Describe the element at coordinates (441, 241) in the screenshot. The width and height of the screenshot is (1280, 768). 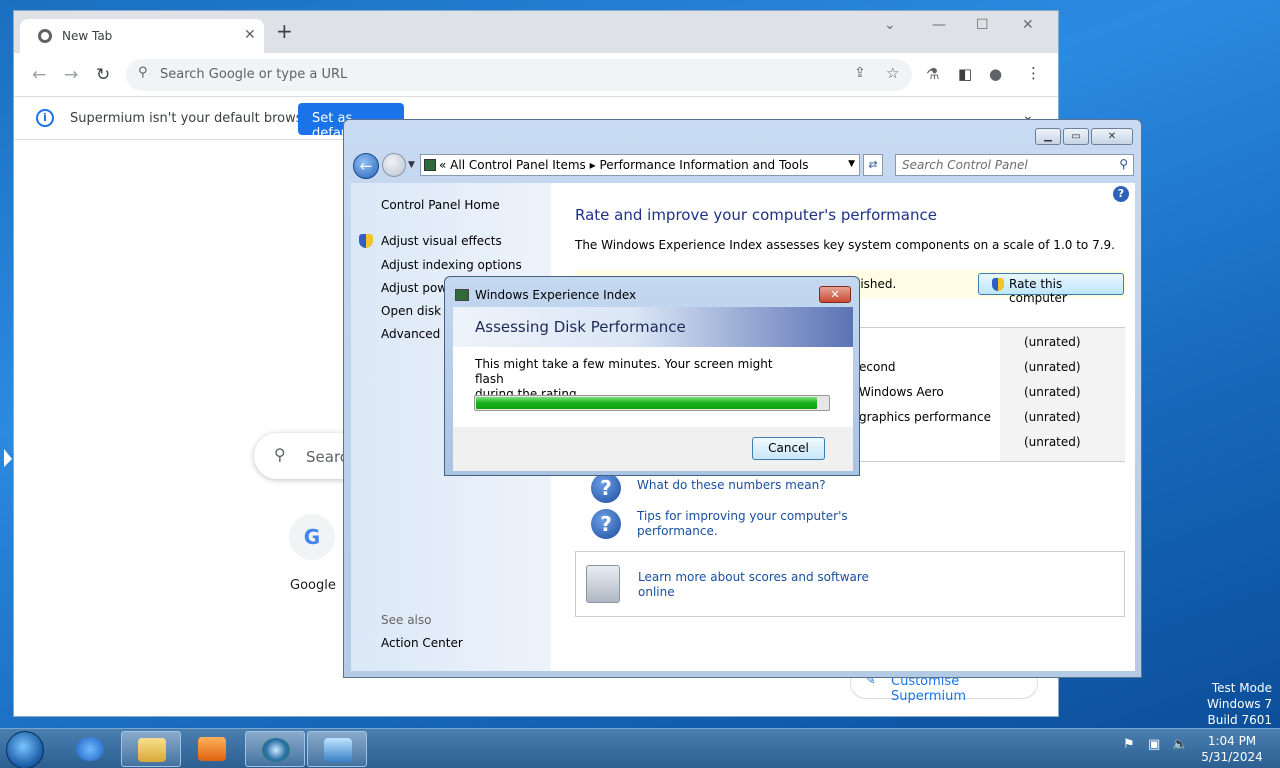
I see `sidebar-item-visual-effects: Adjust visual effects` at that location.